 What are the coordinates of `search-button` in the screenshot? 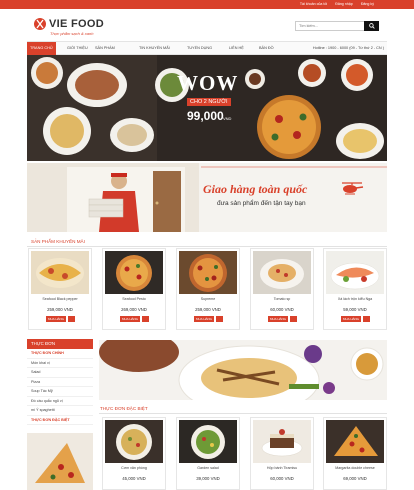 It's located at (371, 26).